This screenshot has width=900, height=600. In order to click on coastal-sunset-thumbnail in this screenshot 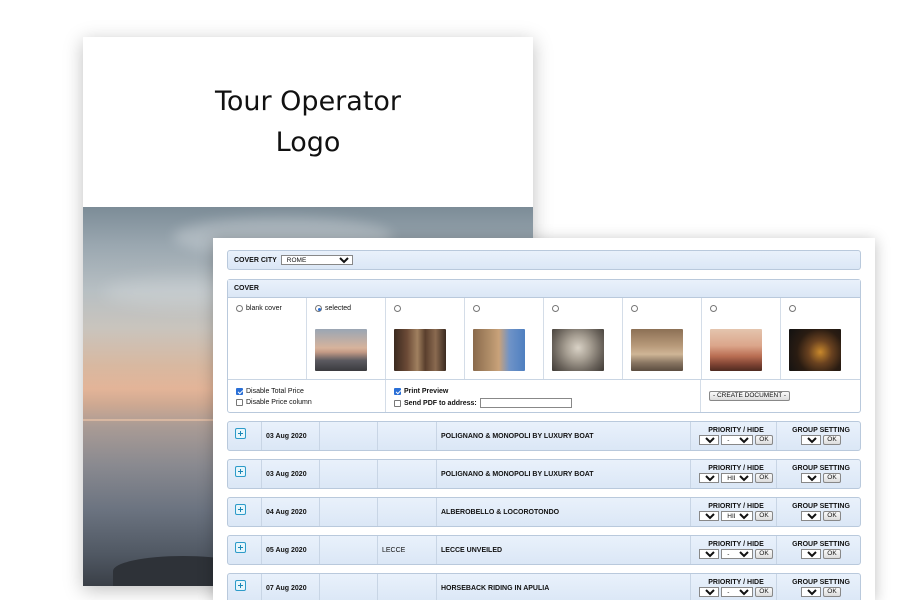, I will do `click(341, 350)`.